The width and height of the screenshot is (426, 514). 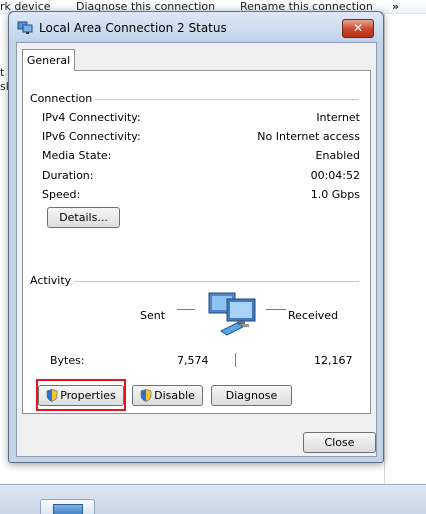 What do you see at coordinates (358, 28) in the screenshot?
I see `close-window-button: ✕` at bounding box center [358, 28].